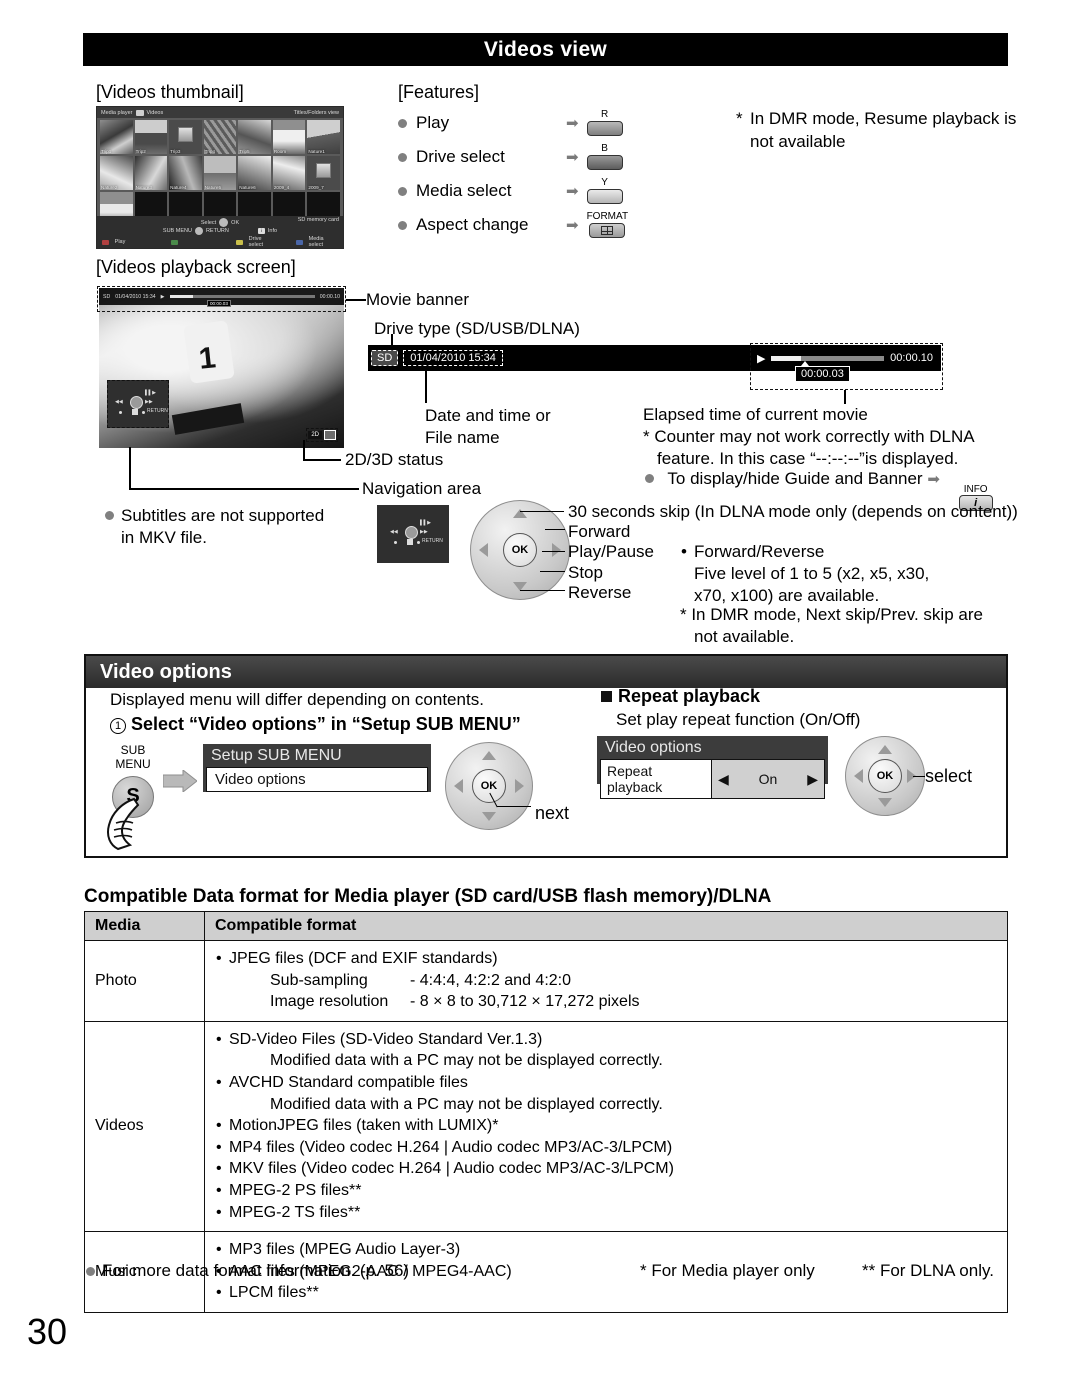 The image size is (1080, 1388). I want to click on video-options-dpad: OK, so click(489, 786).